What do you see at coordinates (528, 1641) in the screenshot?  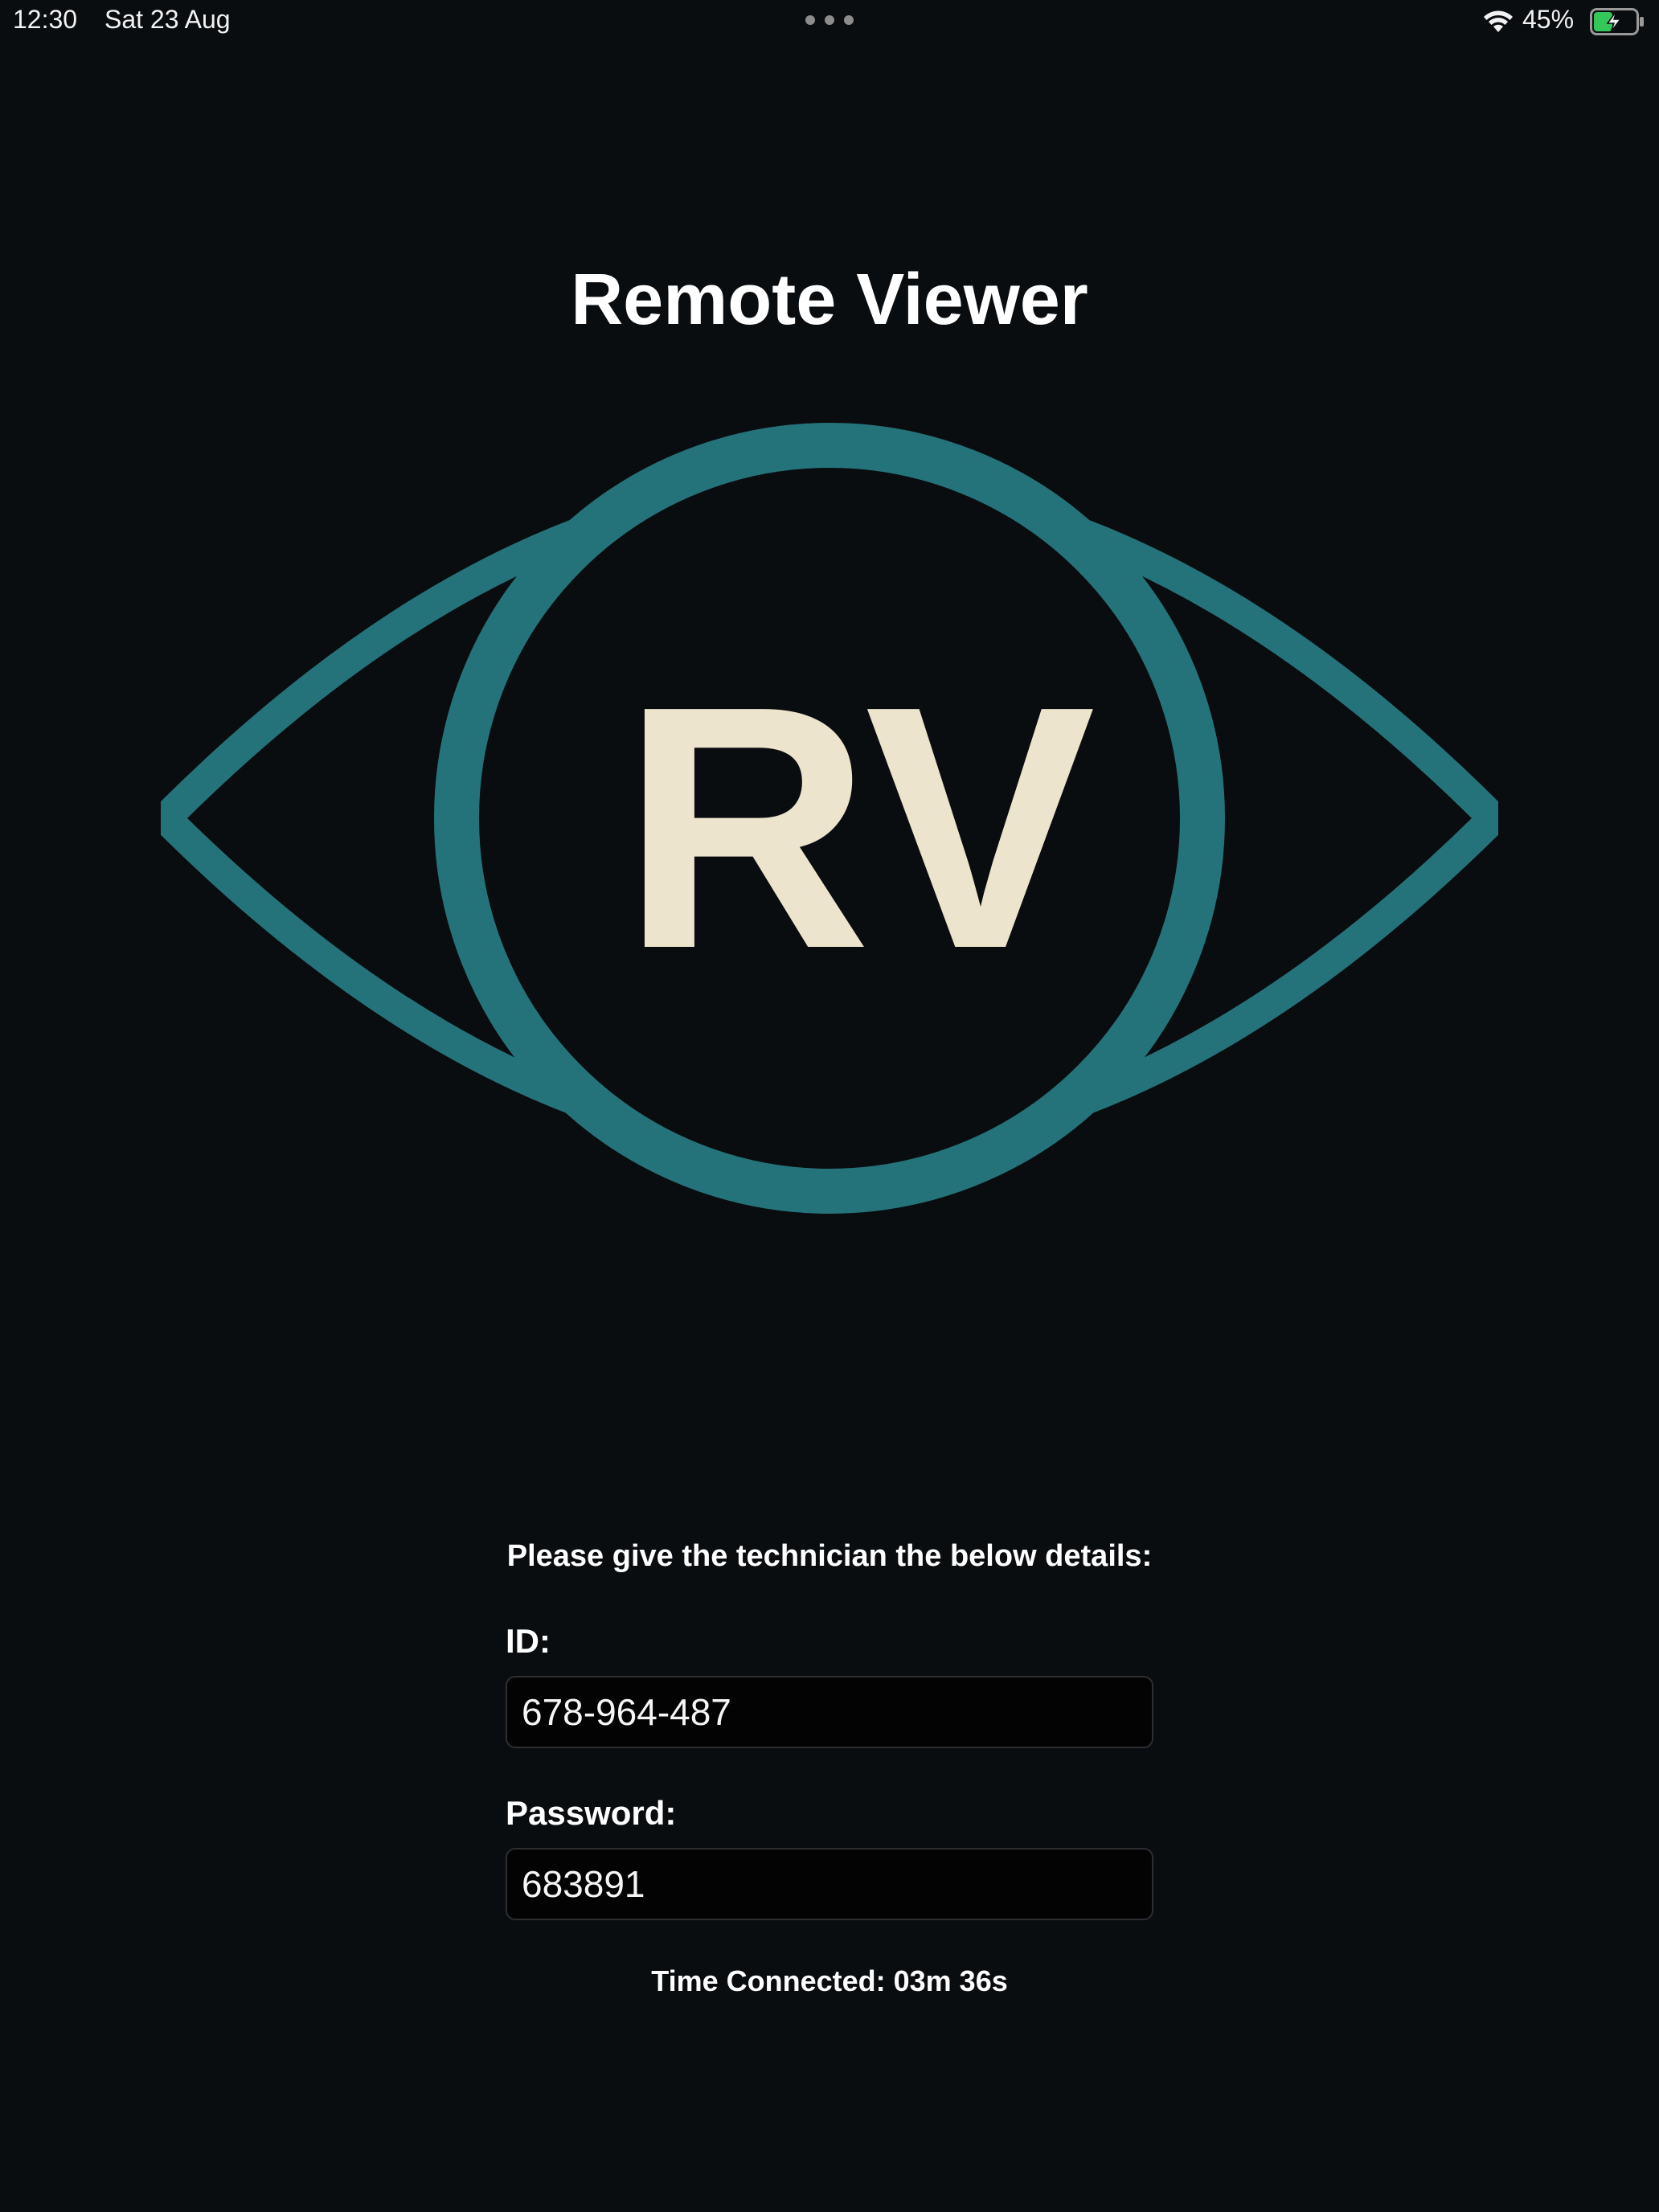 I see `id-label: ID:` at bounding box center [528, 1641].